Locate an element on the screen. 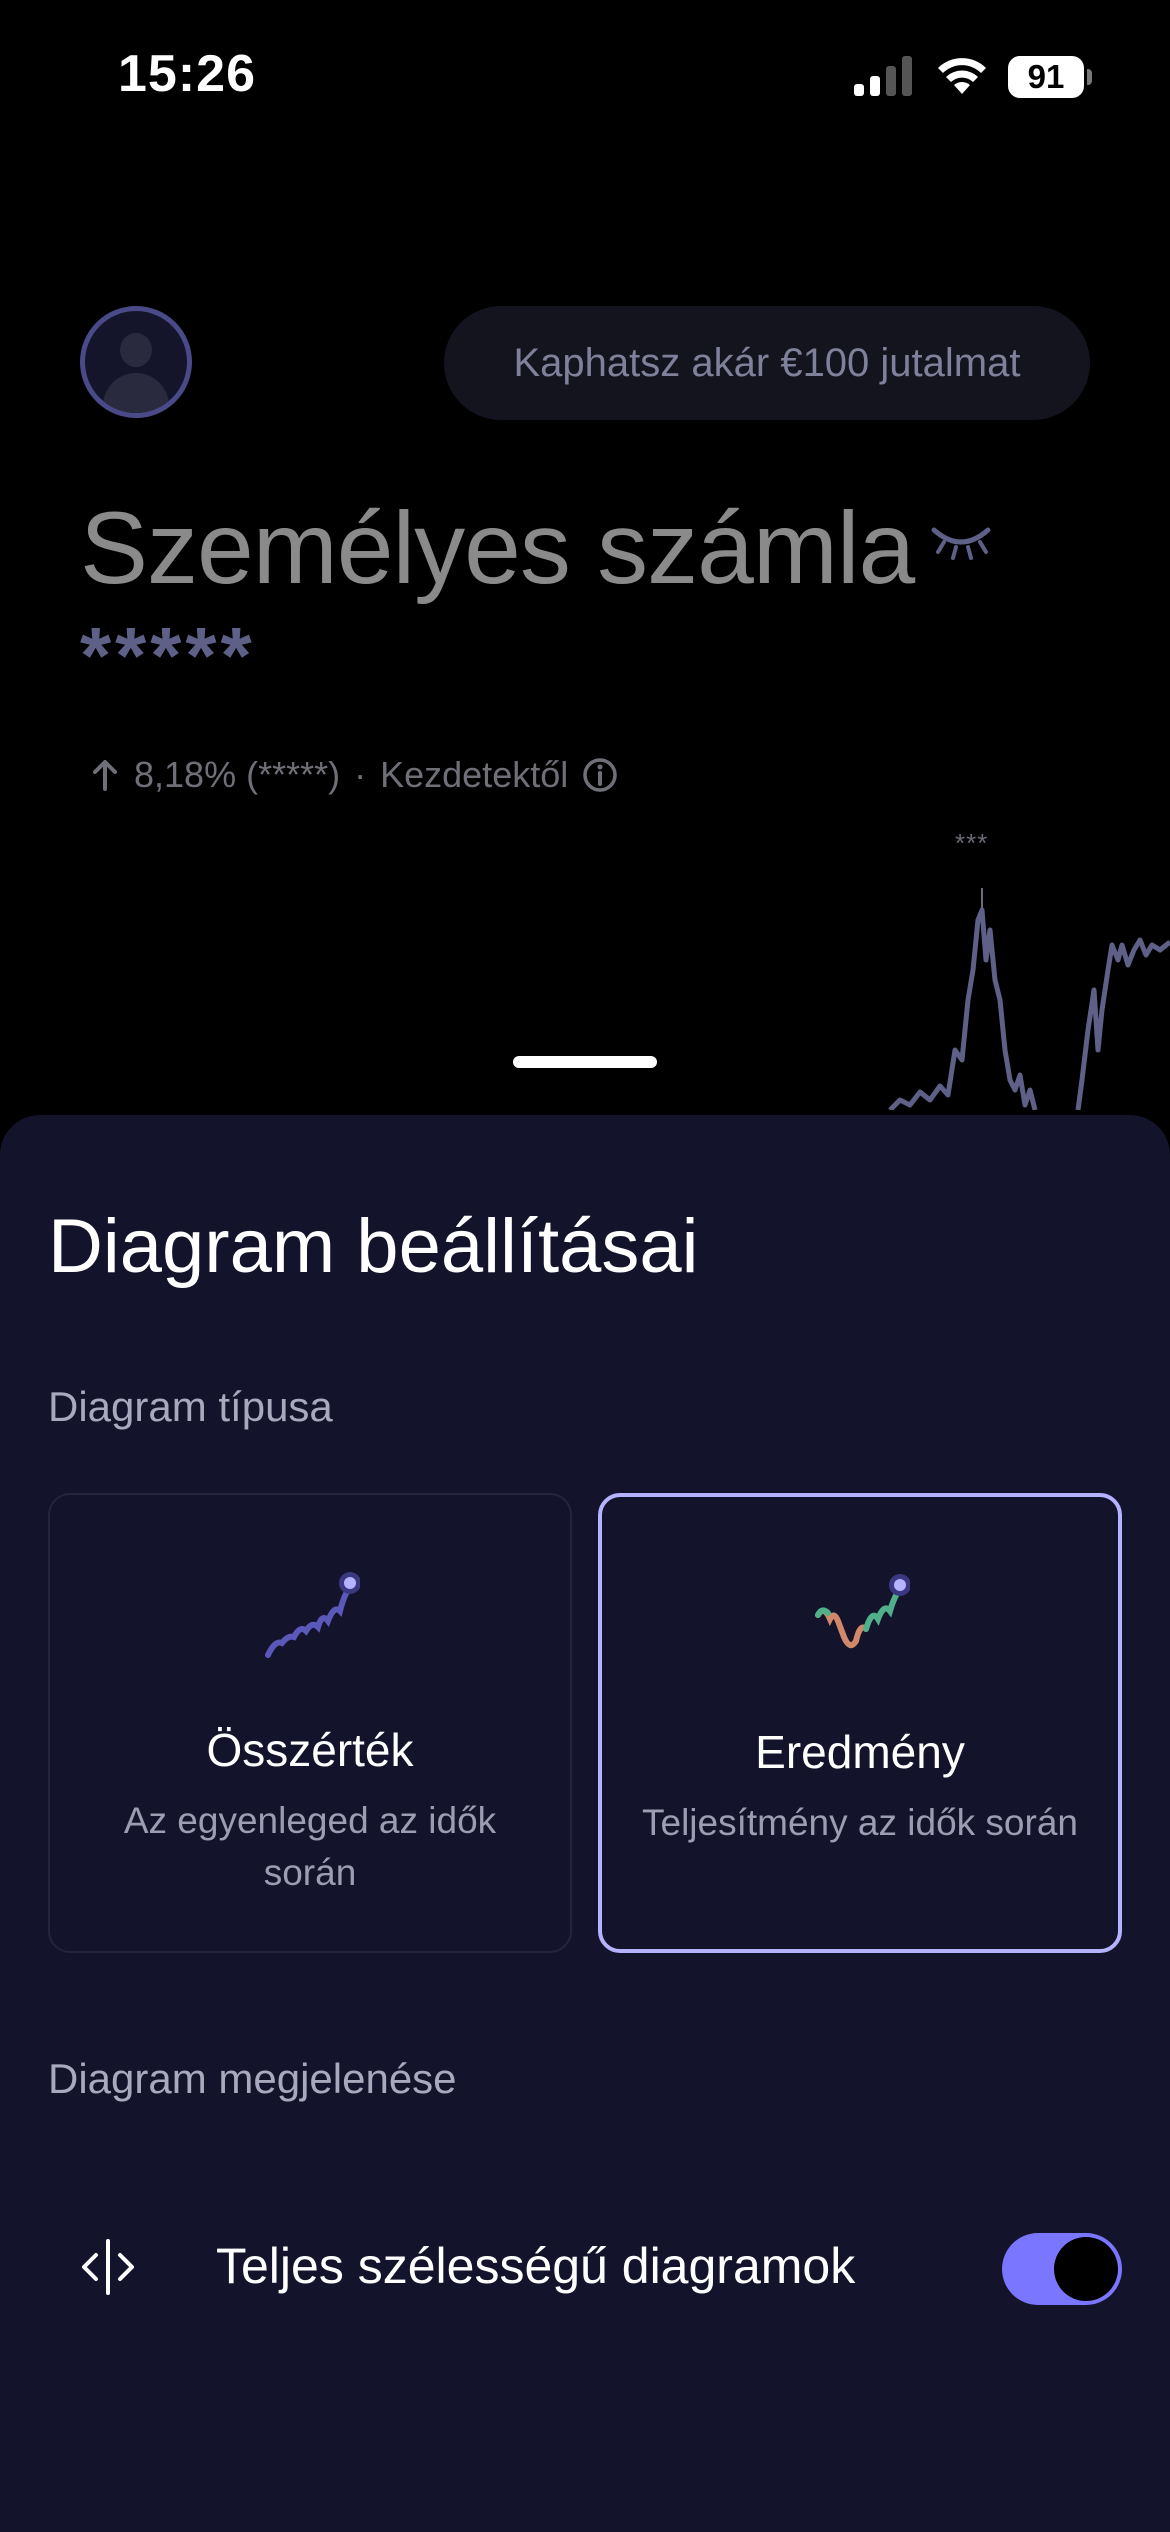 The height and width of the screenshot is (2532, 1170). card-title: Összérték is located at coordinates (310, 1750).